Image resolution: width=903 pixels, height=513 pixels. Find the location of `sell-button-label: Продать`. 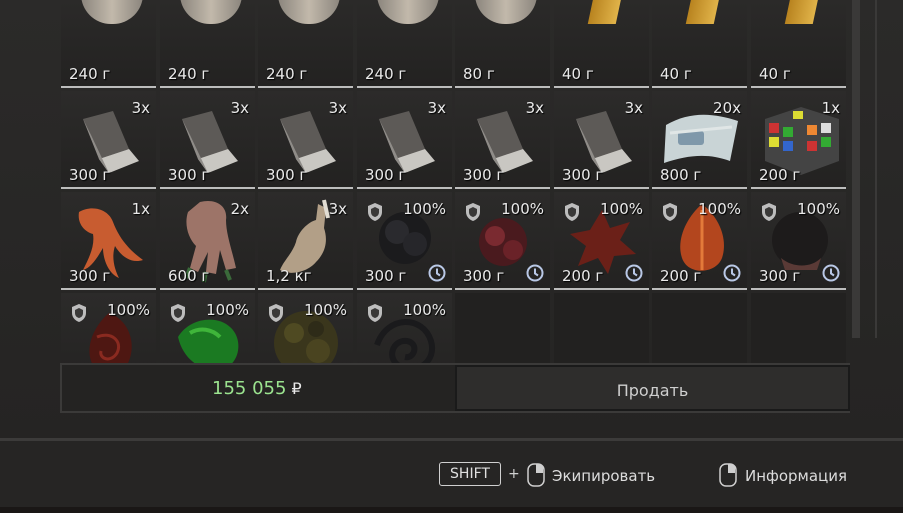

sell-button-label: Продать is located at coordinates (652, 390).